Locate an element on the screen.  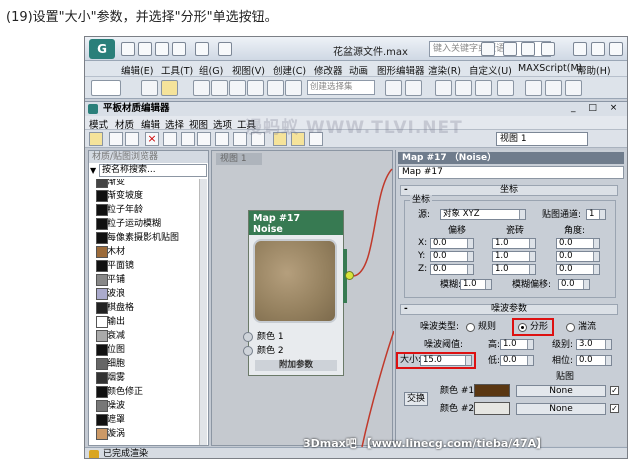
slate-menu-view: 视图 is located at coordinates (198, 124).